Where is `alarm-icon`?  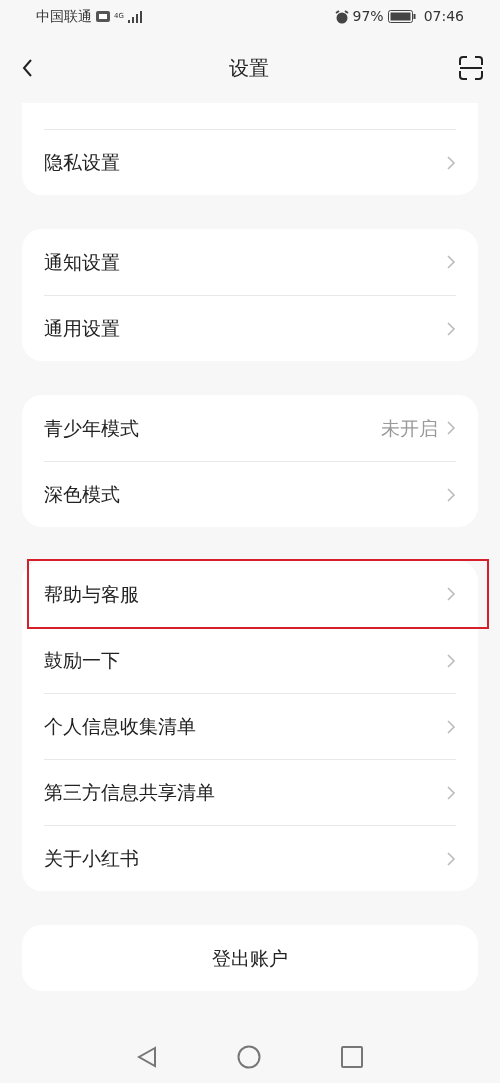
alarm-icon is located at coordinates (341, 16).